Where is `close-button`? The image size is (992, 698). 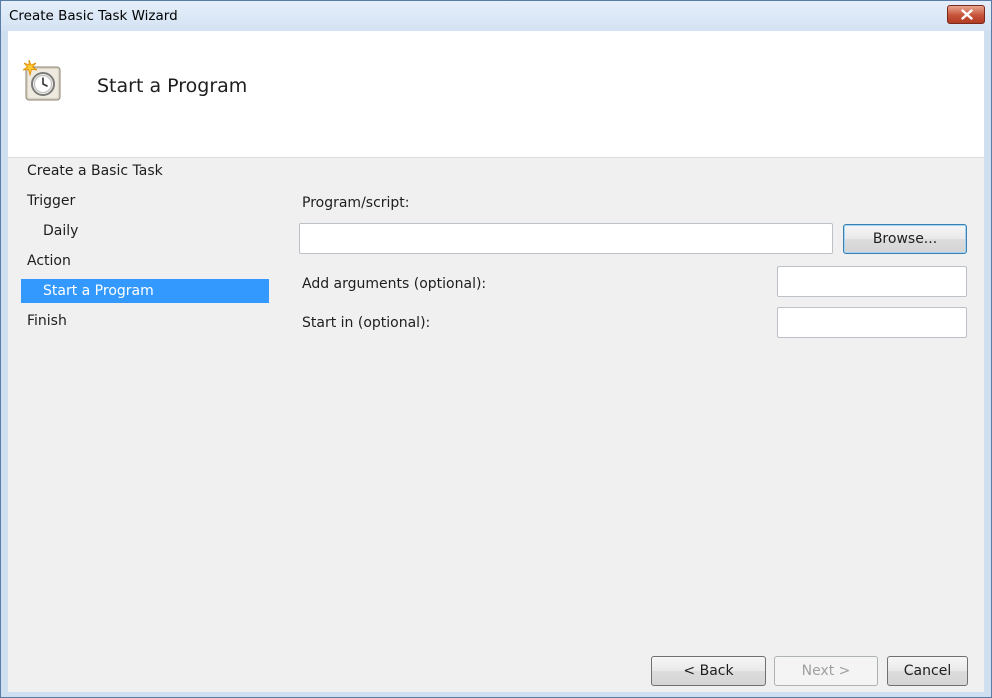
close-button is located at coordinates (966, 14).